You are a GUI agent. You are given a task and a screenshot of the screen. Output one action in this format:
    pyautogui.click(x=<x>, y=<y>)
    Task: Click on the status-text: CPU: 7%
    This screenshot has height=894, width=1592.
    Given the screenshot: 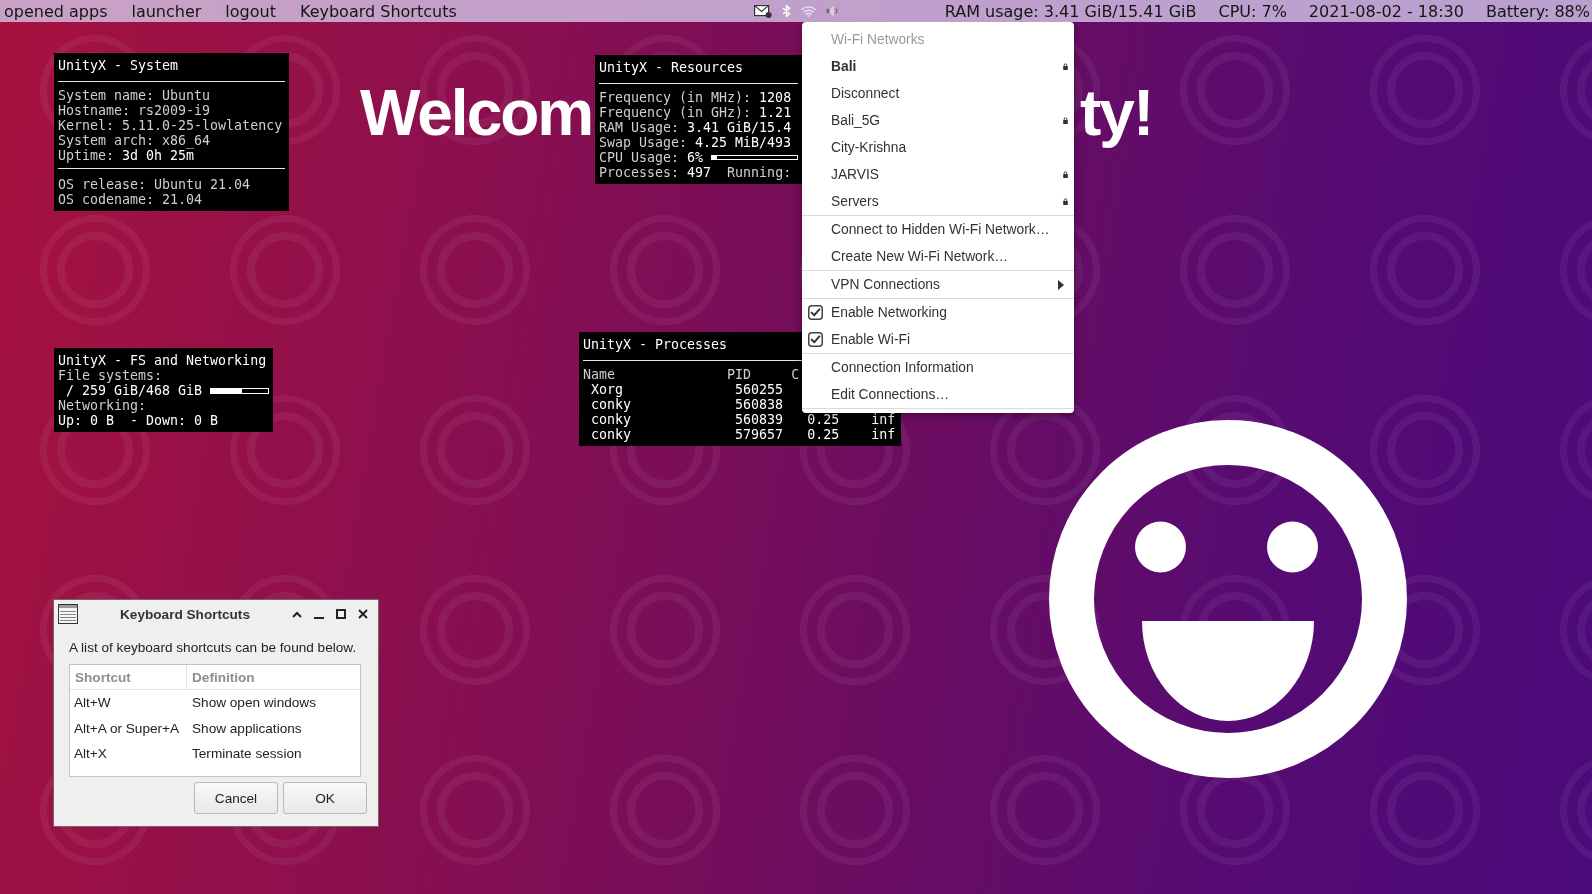 What is the action you would take?
    pyautogui.click(x=1252, y=11)
    